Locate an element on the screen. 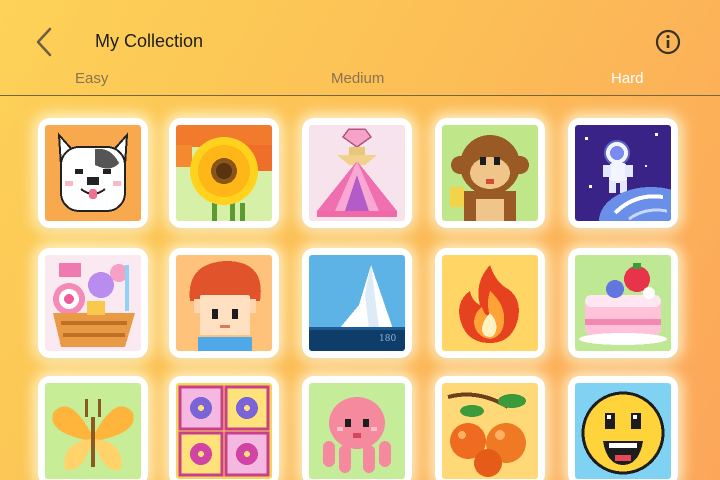  artwork-tile-octopus is located at coordinates (357, 428).